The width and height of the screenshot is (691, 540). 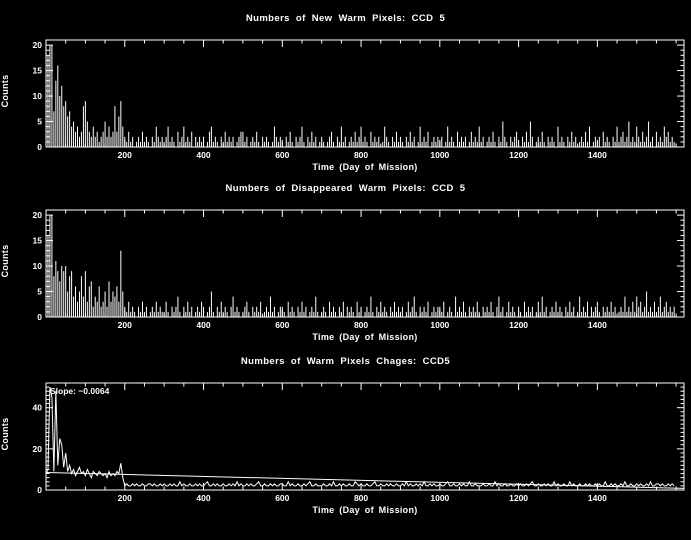 What do you see at coordinates (80, 391) in the screenshot?
I see `slope-annotation: Slope: −0.0064` at bounding box center [80, 391].